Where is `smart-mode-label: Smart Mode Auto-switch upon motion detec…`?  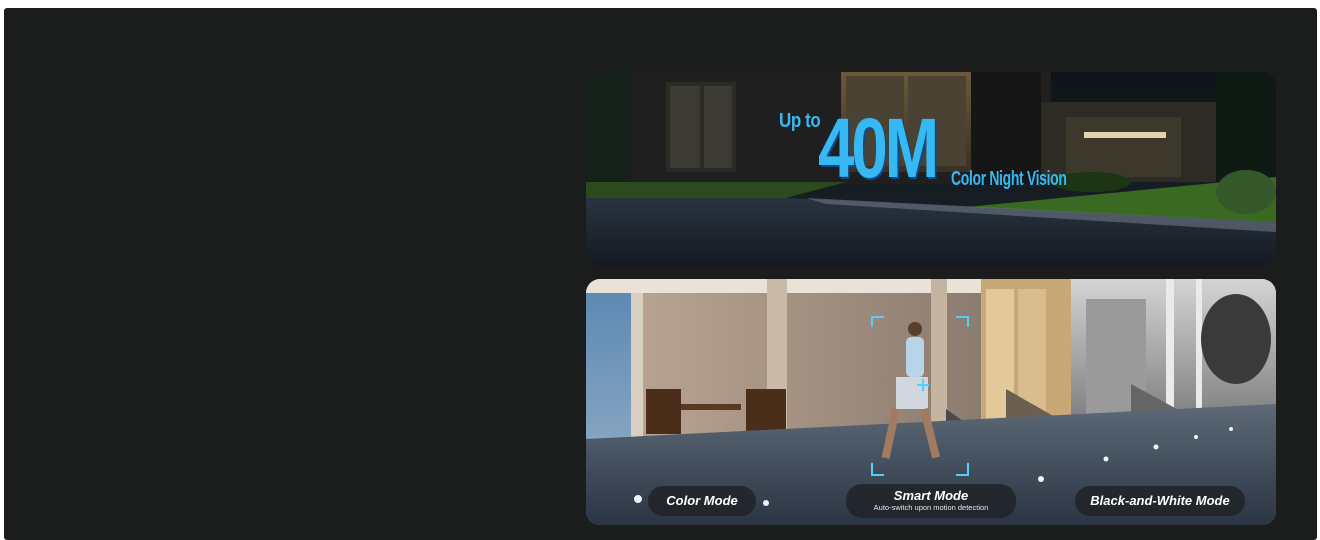 smart-mode-label: Smart Mode Auto-switch upon motion detec… is located at coordinates (931, 501).